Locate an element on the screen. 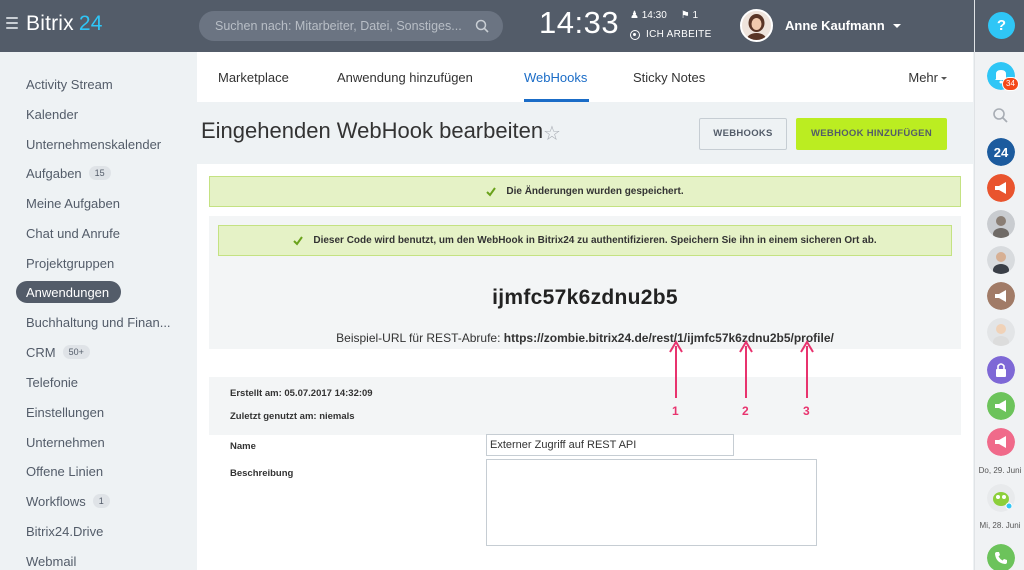 Image resolution: width=1024 pixels, height=570 pixels. sidebar-item-offene-linien: Offene Linien is located at coordinates (59, 471).